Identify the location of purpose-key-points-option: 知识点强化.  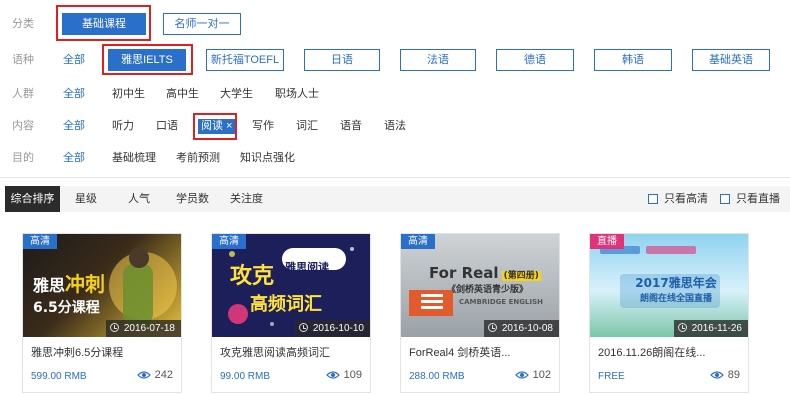
(267, 158).